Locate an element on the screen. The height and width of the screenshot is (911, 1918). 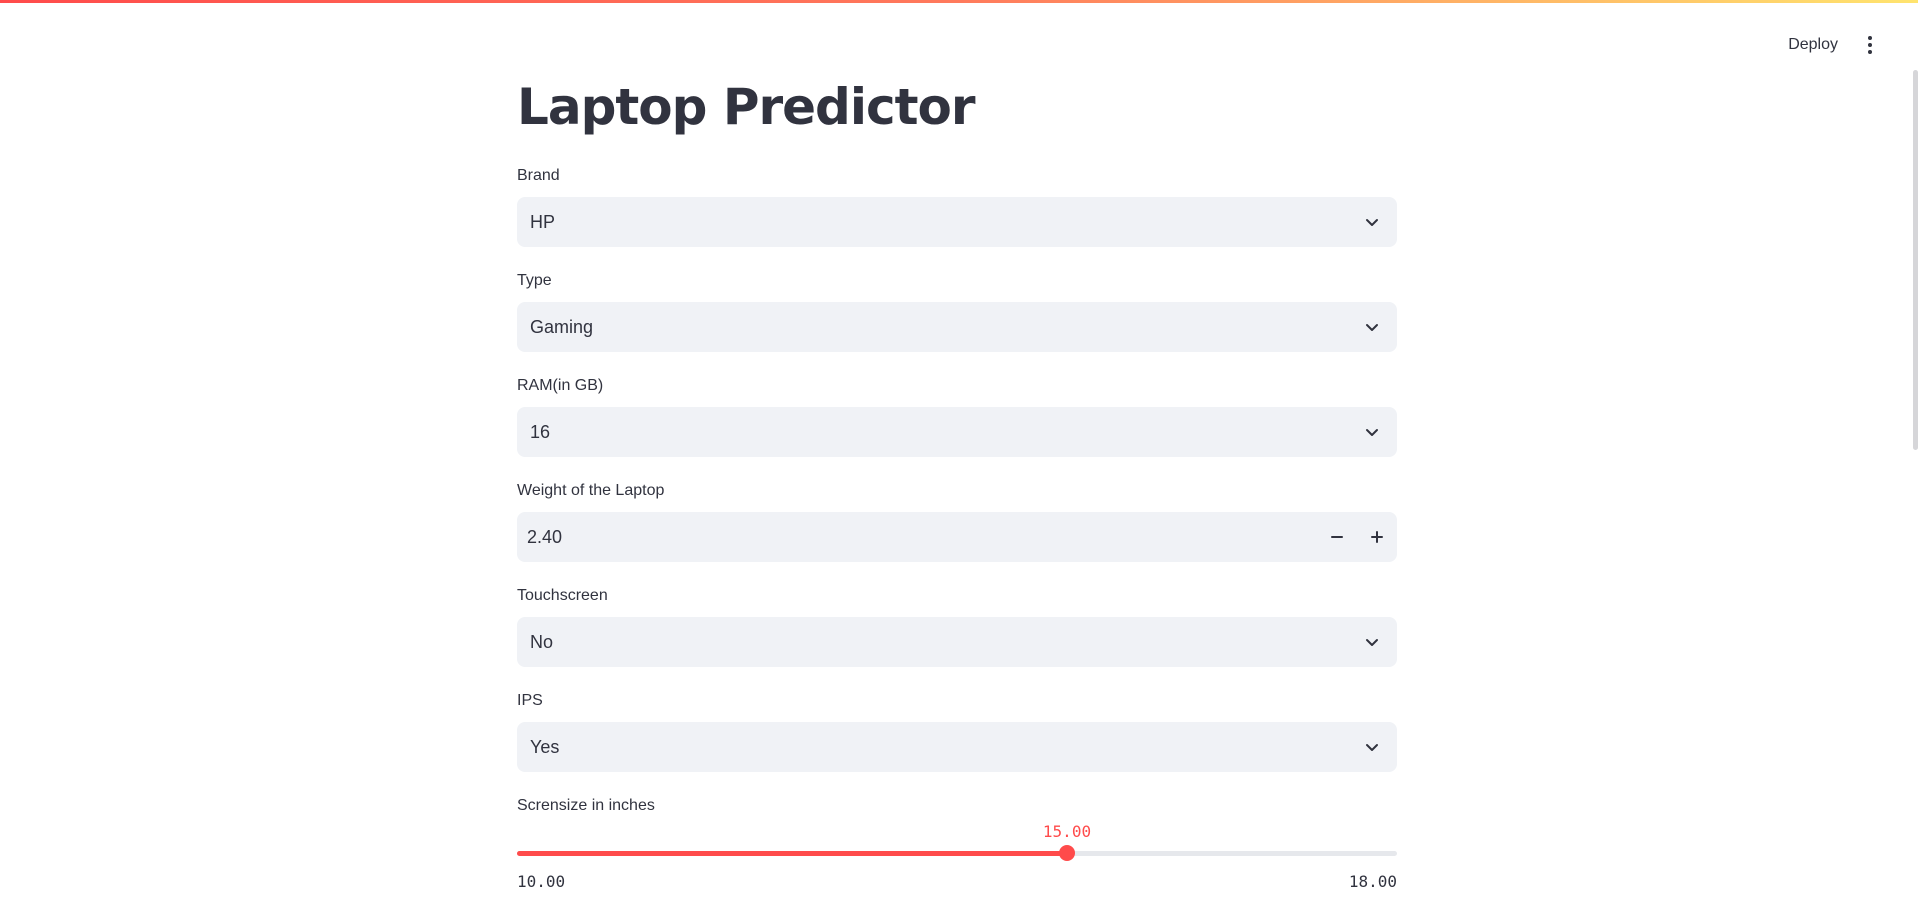
top-decoration-bar is located at coordinates (959, 1).